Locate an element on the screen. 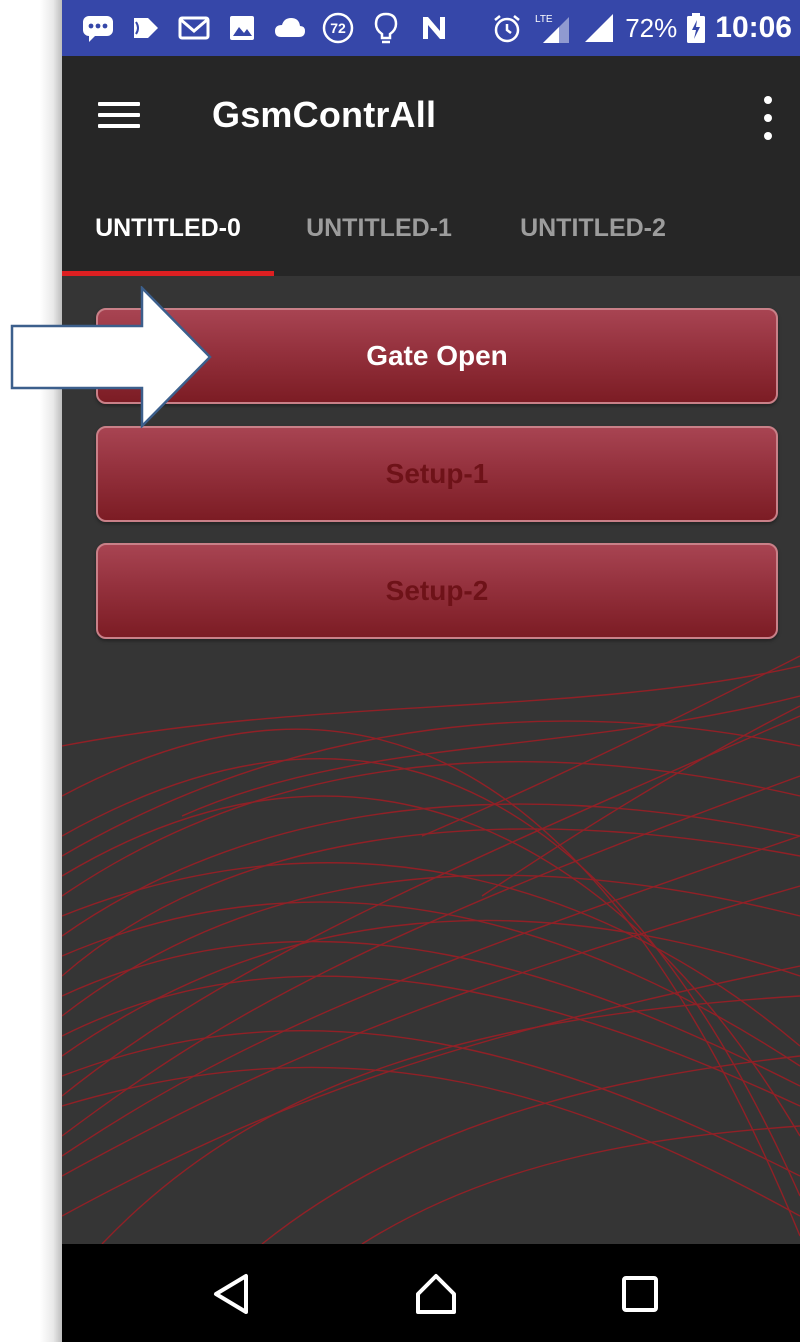 Image resolution: width=800 pixels, height=1342 pixels. image-icon is located at coordinates (242, 28).